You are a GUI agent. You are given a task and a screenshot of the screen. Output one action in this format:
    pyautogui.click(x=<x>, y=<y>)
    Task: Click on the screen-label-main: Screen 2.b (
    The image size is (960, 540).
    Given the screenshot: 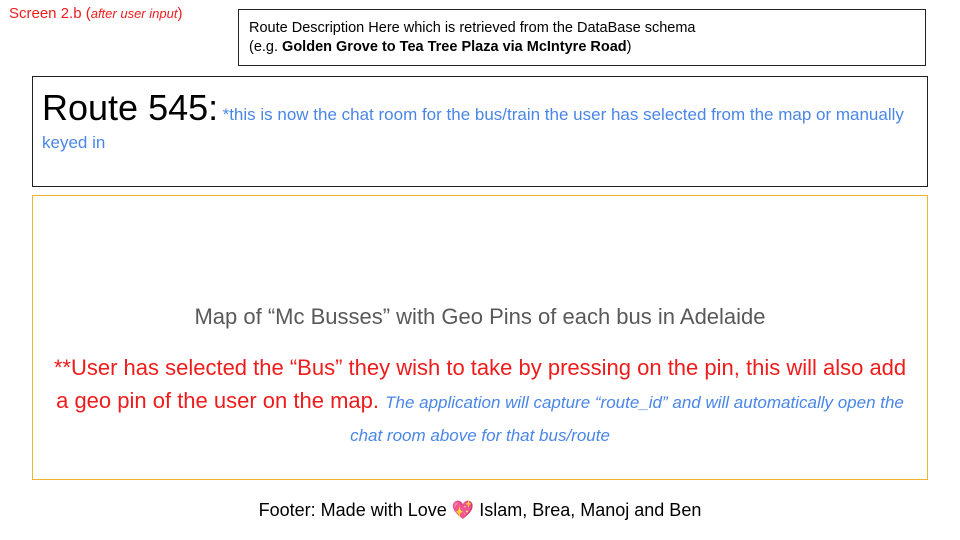 What is the action you would take?
    pyautogui.click(x=50, y=13)
    